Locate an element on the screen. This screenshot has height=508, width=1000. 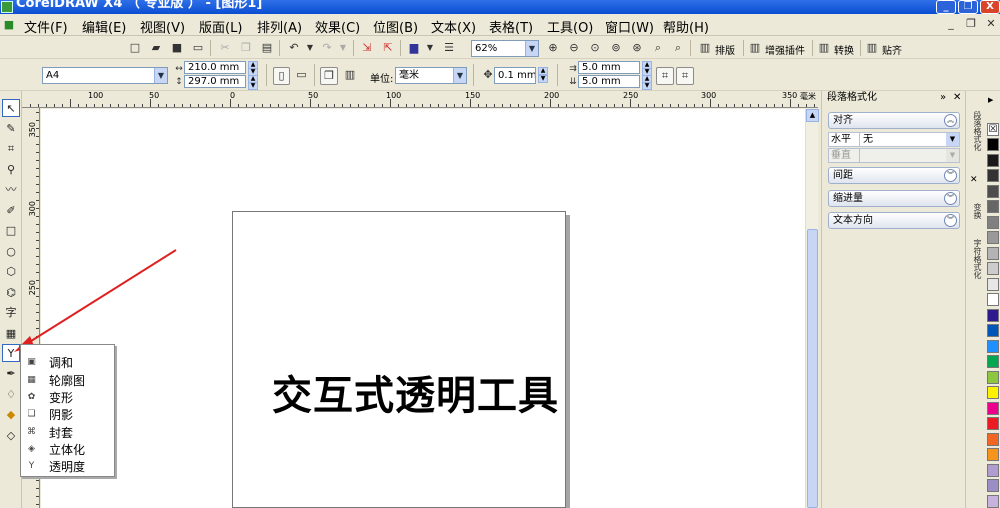
duplicate-y-input: 5.0 mm is located at coordinates (609, 81).